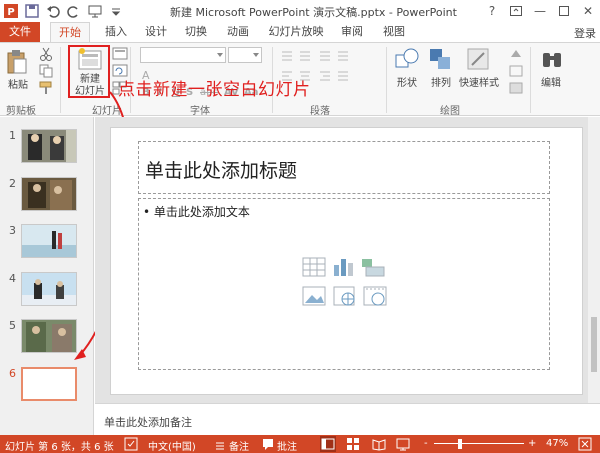  What do you see at coordinates (172, 445) in the screenshot?
I see `language-indicator: 中文(中国)` at bounding box center [172, 445].